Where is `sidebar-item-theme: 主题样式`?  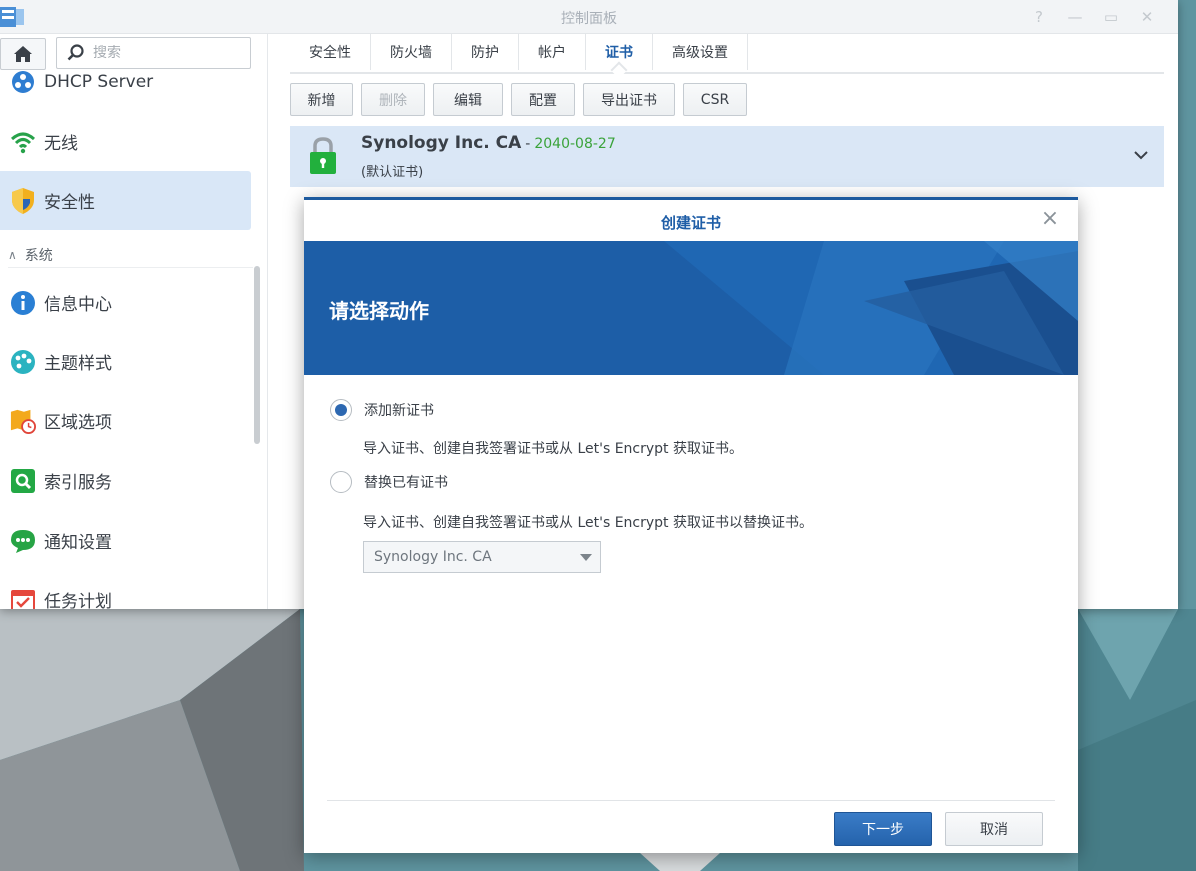
sidebar-item-theme: 主题样式 is located at coordinates (125, 361).